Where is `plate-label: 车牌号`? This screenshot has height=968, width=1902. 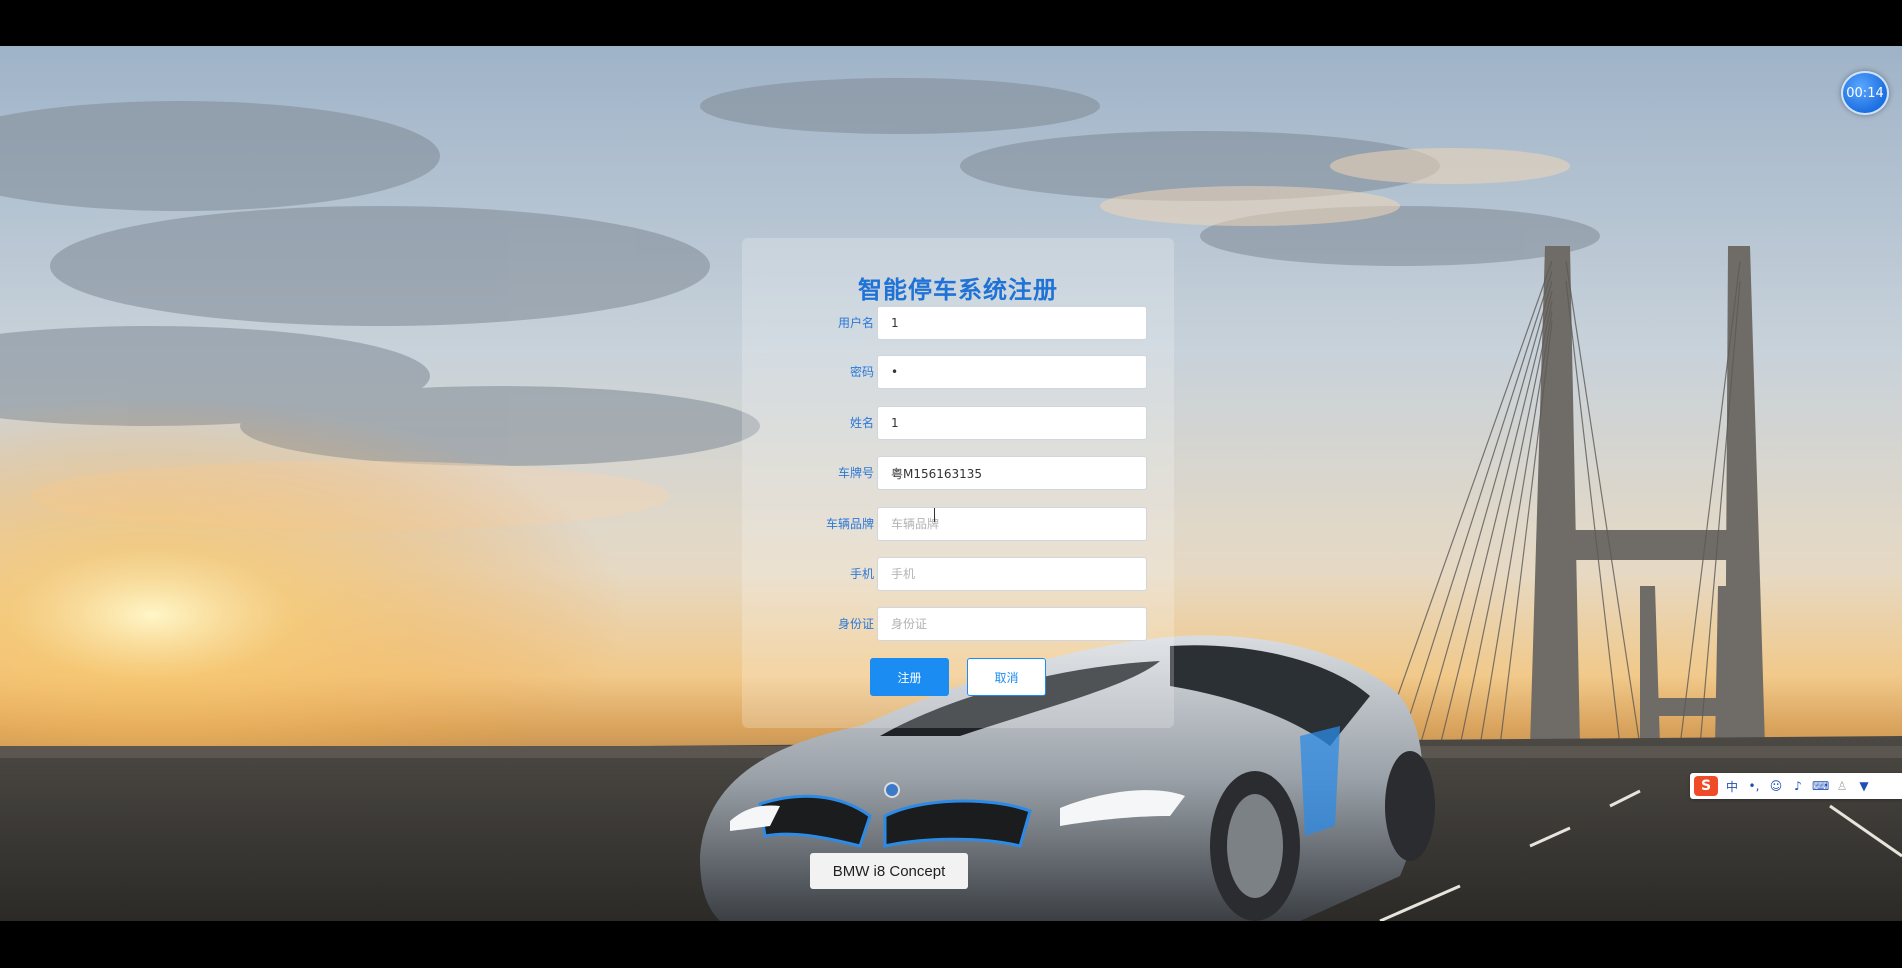 plate-label: 车牌号 is located at coordinates (855, 473).